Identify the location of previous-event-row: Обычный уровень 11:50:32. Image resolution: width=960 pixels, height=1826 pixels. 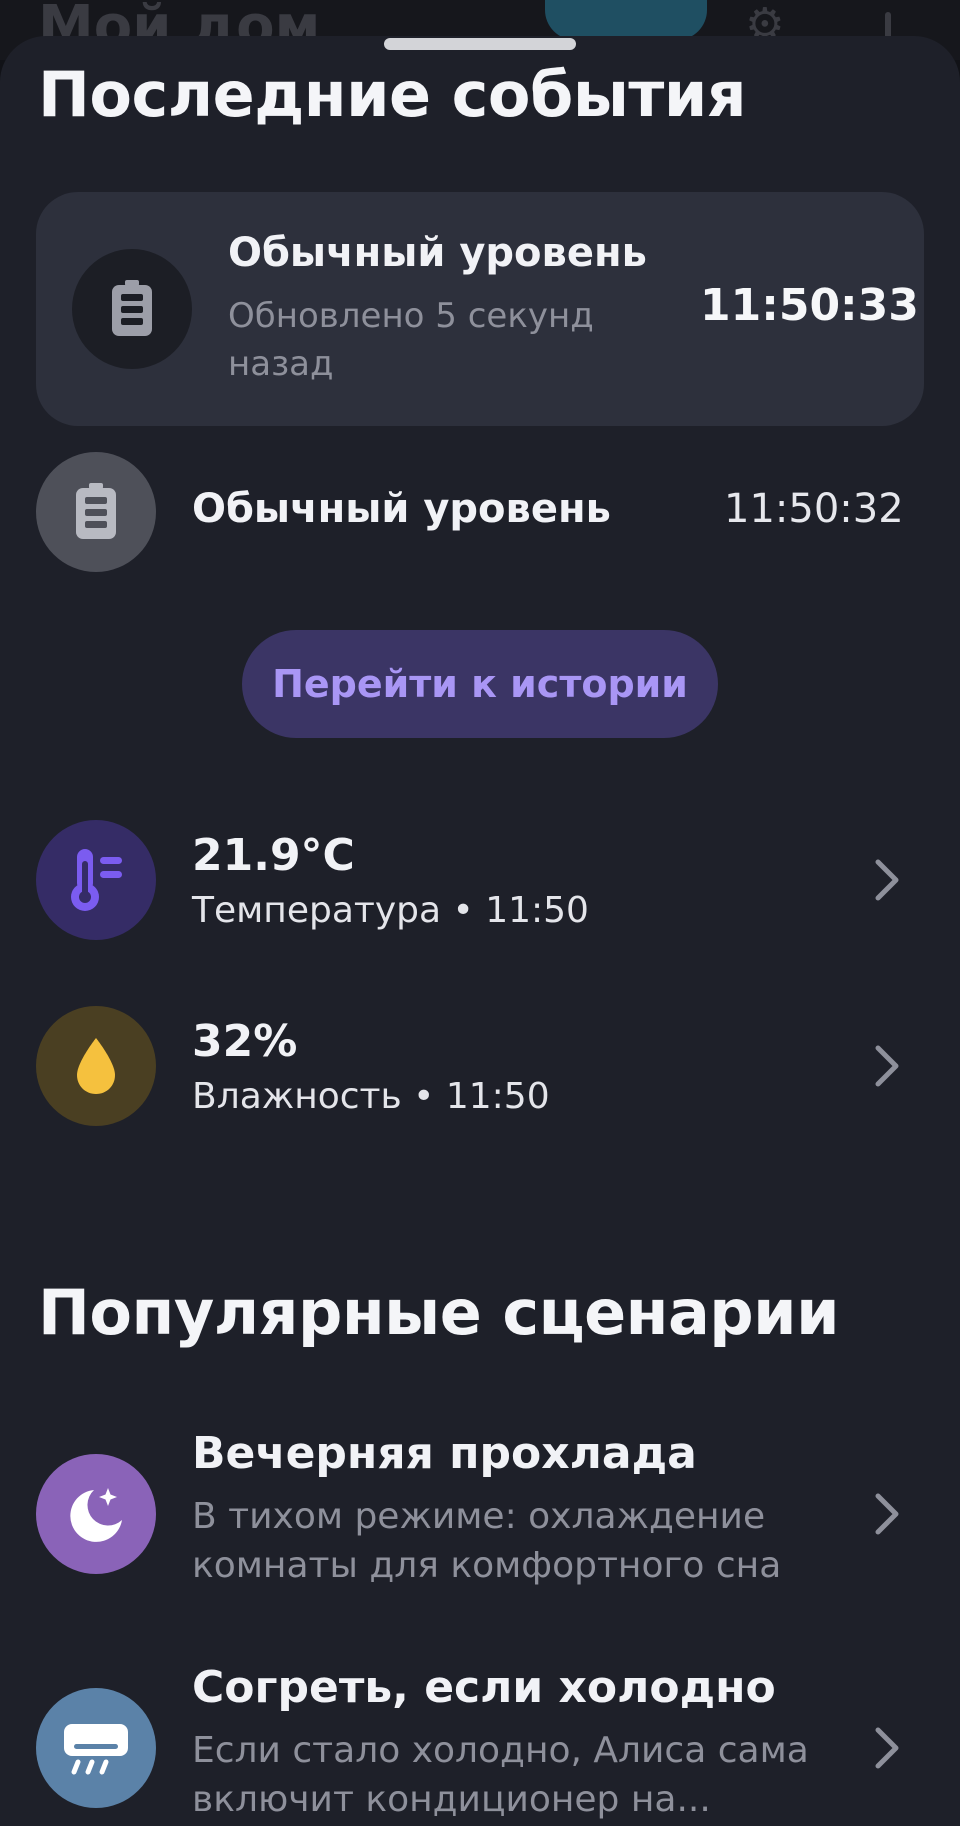
(480, 512).